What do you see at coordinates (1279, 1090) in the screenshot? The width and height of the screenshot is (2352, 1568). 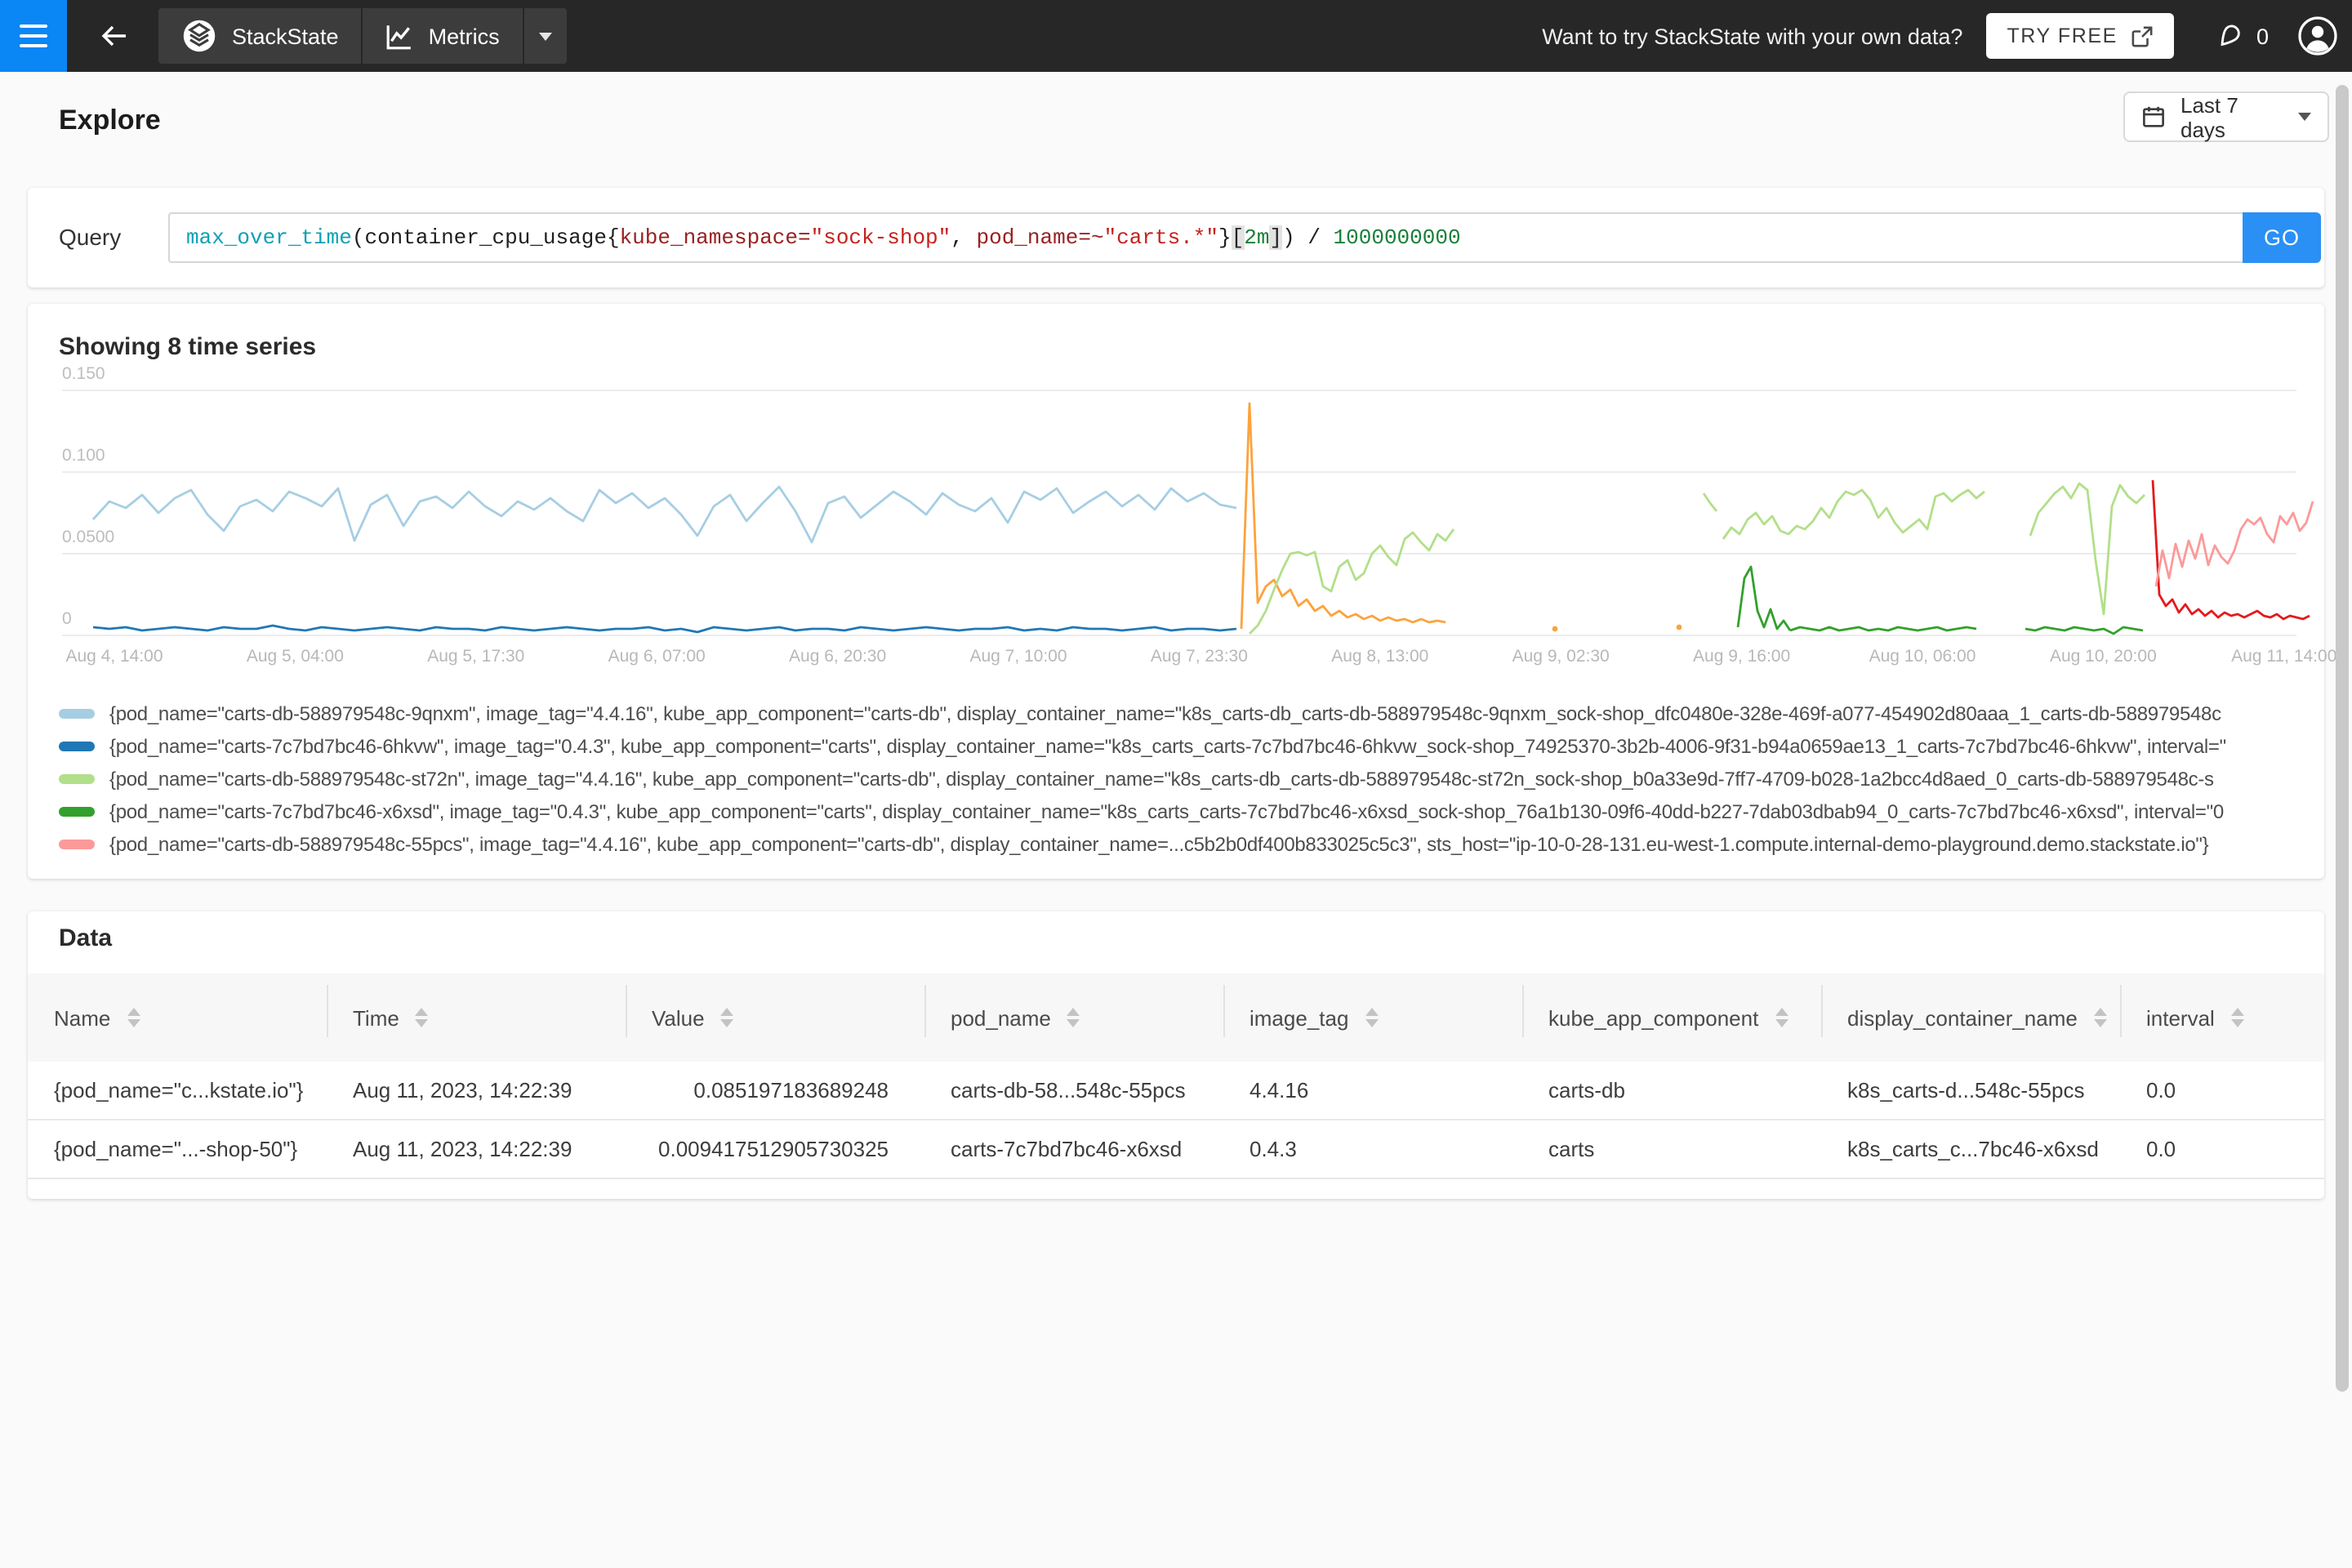 I see `table-cell: 4.4.16` at bounding box center [1279, 1090].